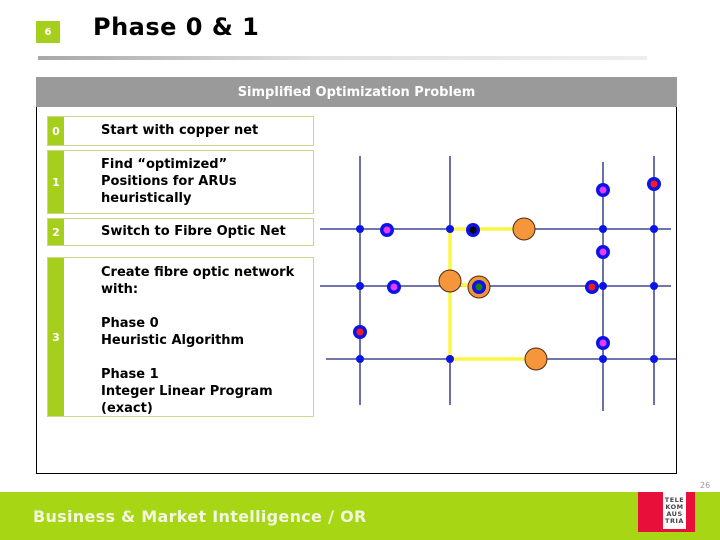 This screenshot has width=720, height=540. I want to click on fibre-line, so click(492, 294).